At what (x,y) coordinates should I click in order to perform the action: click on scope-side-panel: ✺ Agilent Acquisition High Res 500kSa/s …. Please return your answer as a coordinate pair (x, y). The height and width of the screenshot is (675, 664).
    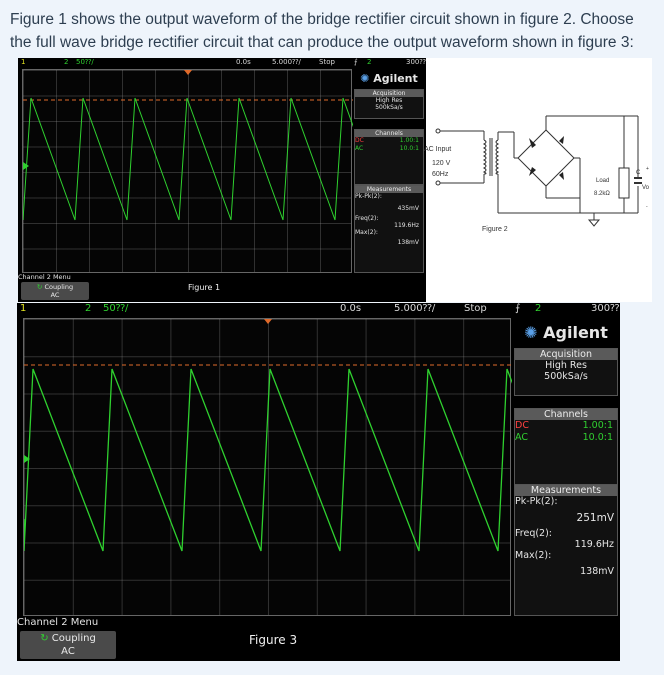
    Looking at the image, I should click on (566, 467).